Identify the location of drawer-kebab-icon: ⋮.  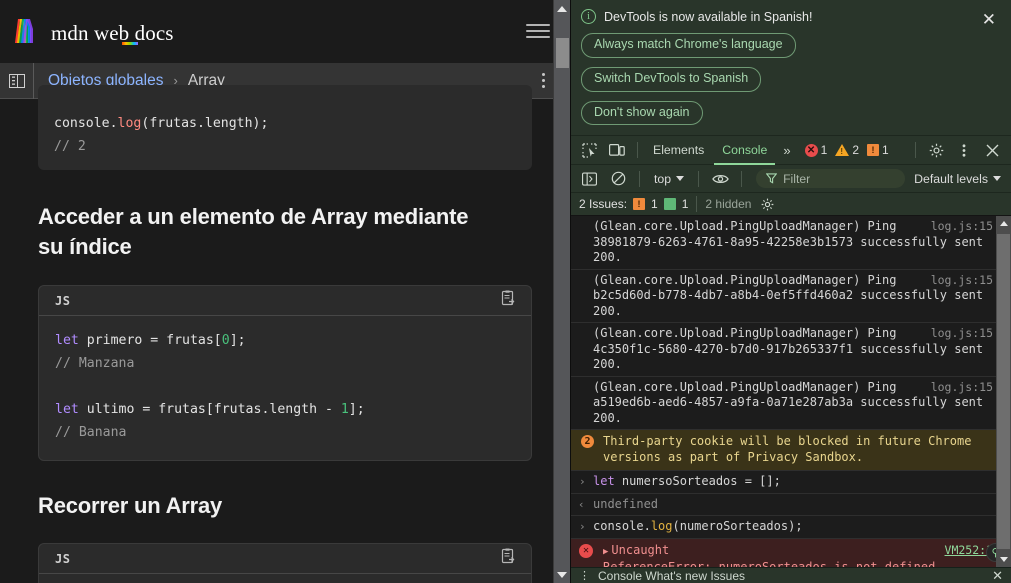
(584, 575).